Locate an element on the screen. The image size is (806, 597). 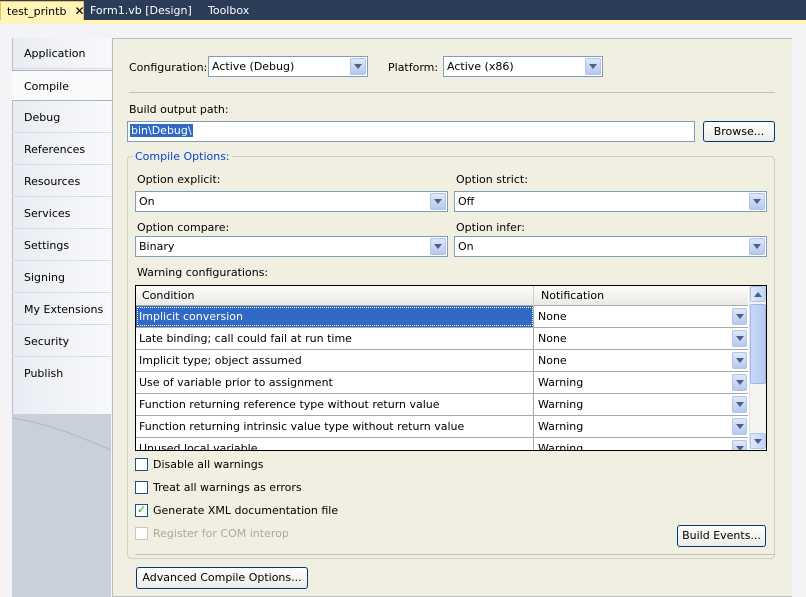
sidebar-item-signing: Signing is located at coordinates (61, 277).